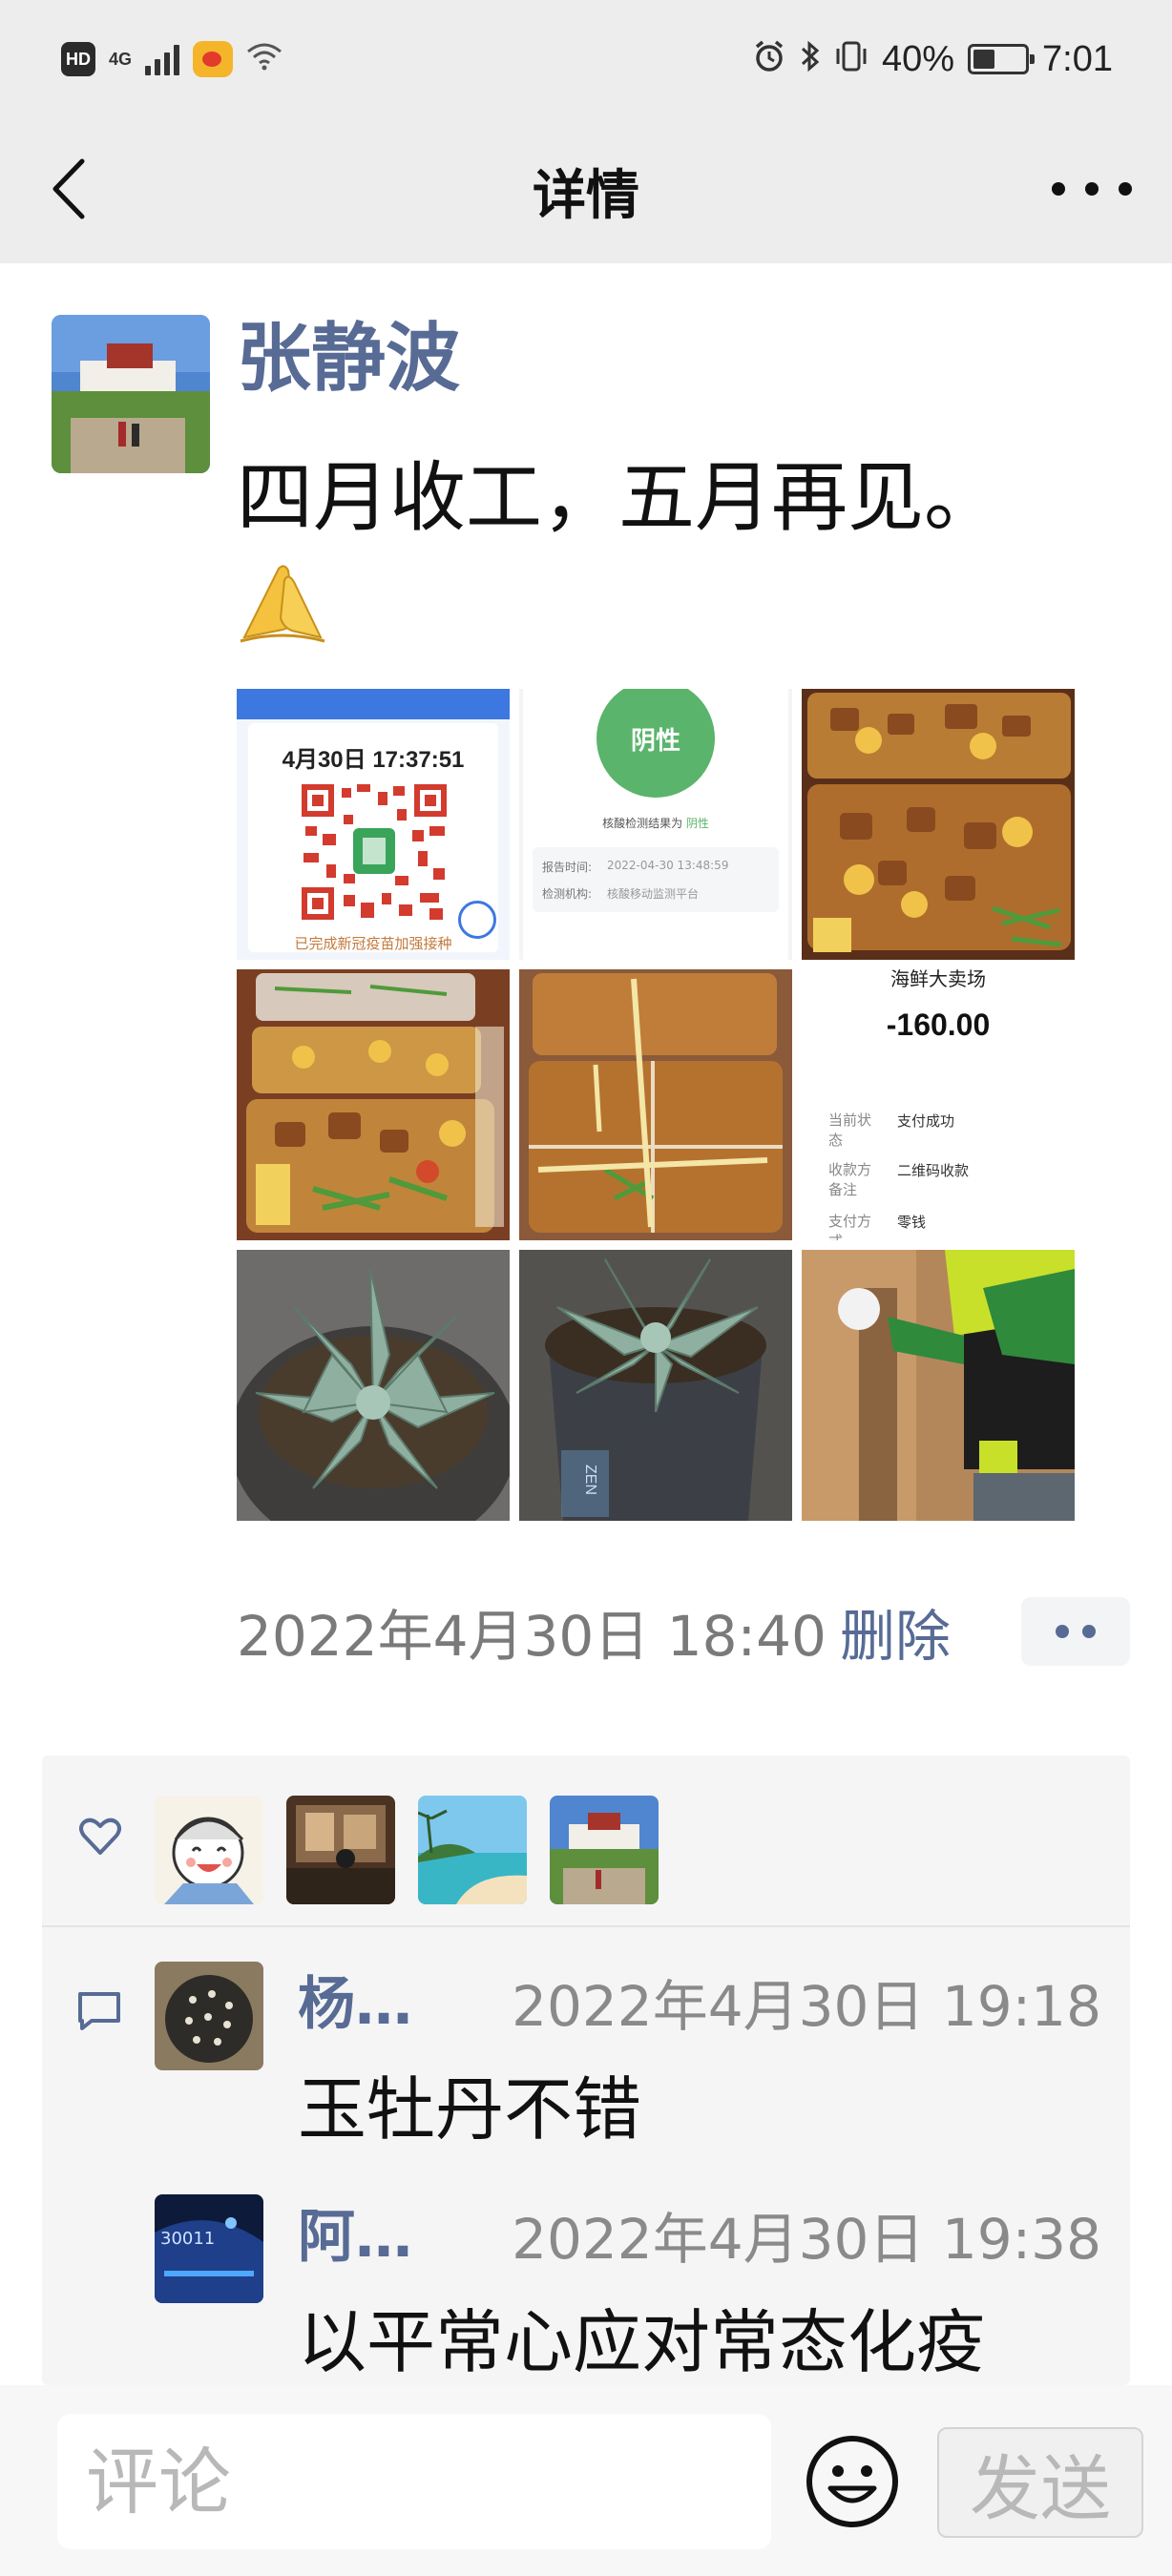 The height and width of the screenshot is (2576, 1172). Describe the element at coordinates (374, 852) in the screenshot. I see `qr-code` at that location.